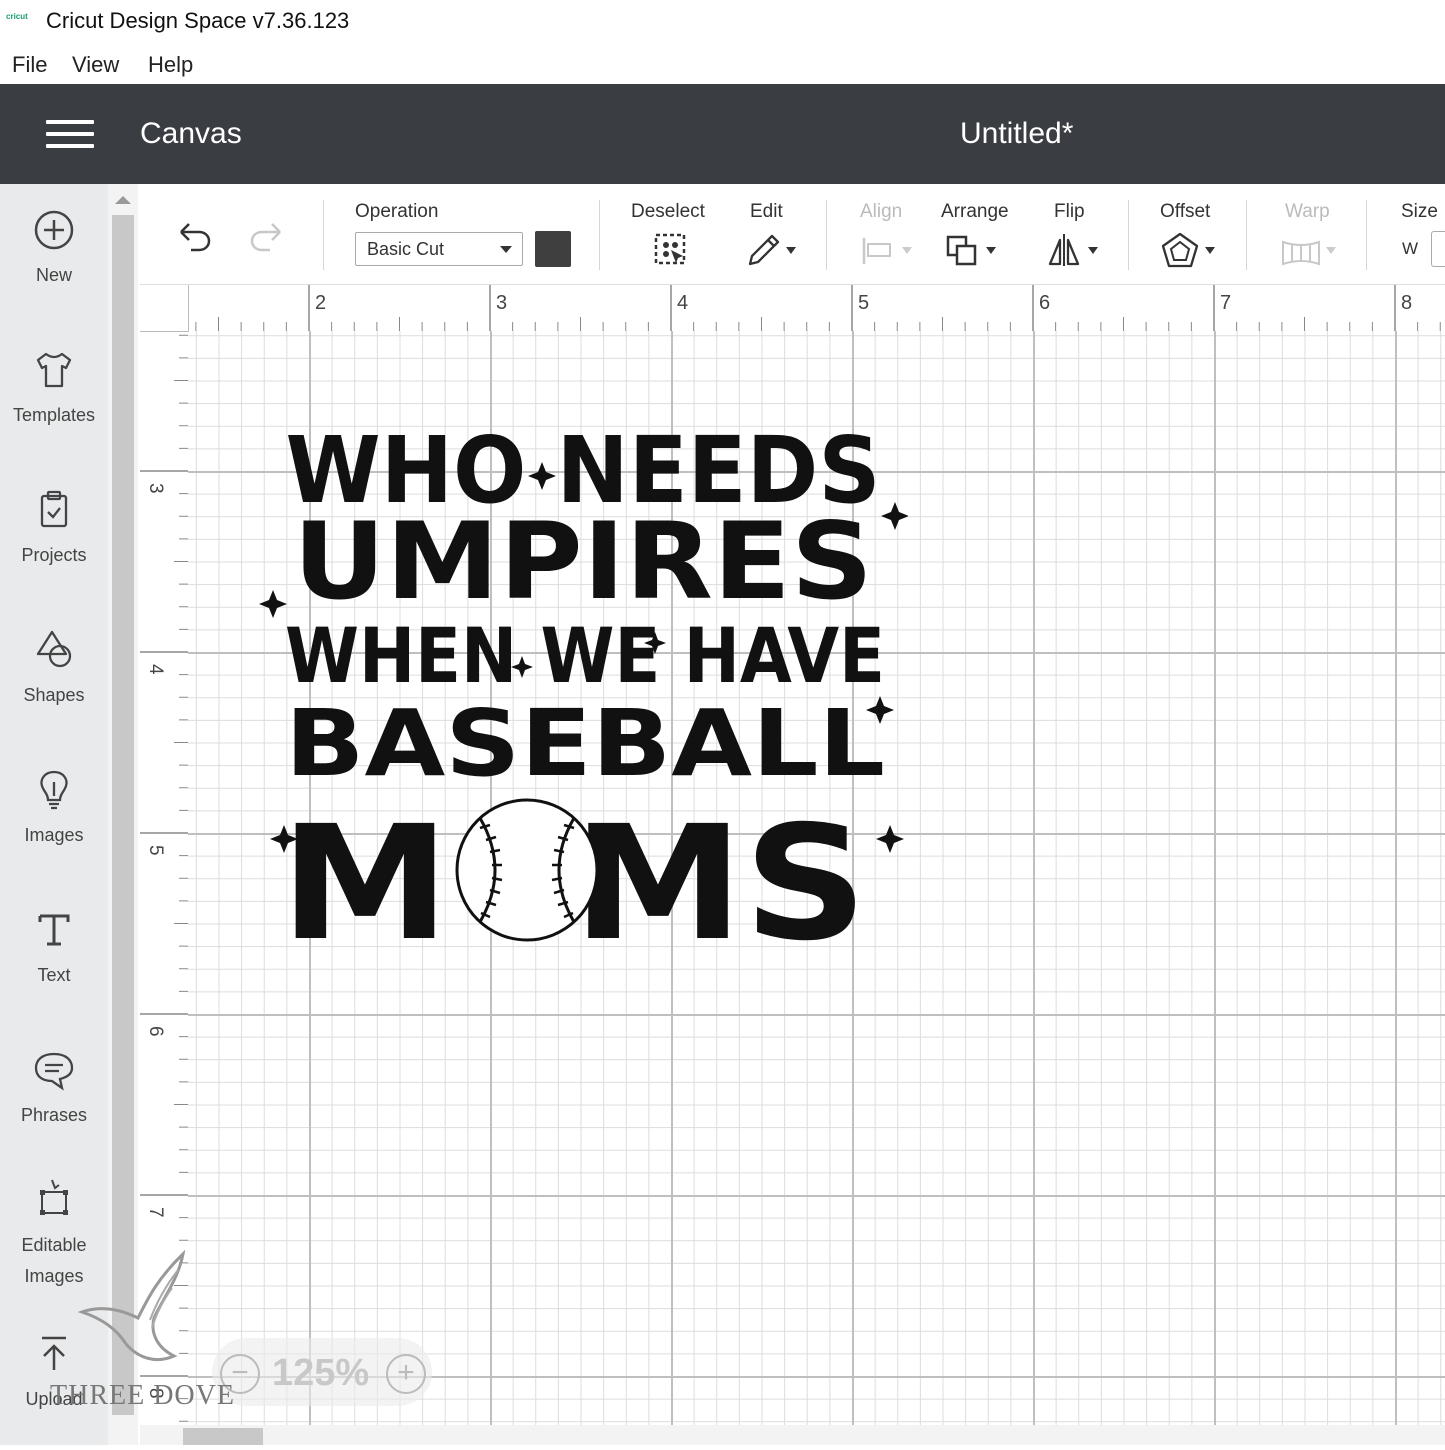 This screenshot has width=1445, height=1450. Describe the element at coordinates (365, 873) in the screenshot. I see `design-line-5-left: M` at that location.